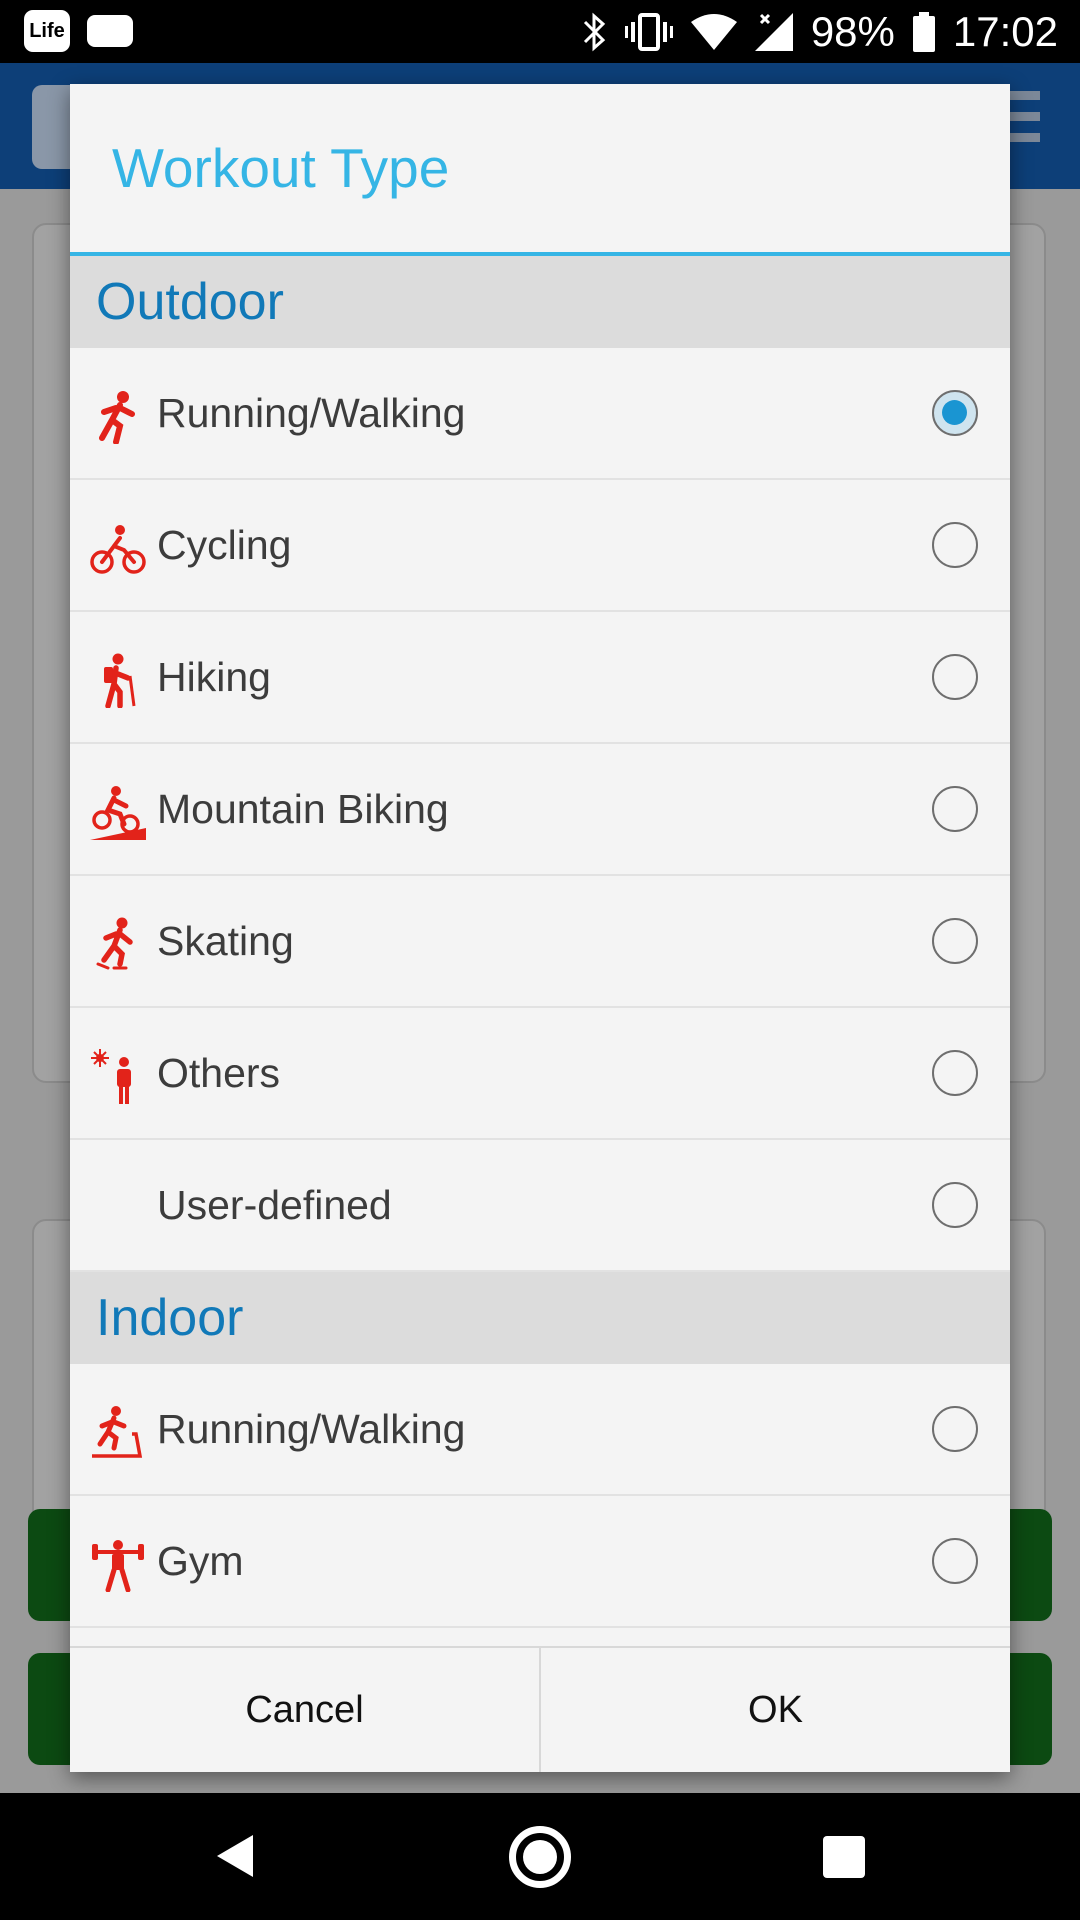 The height and width of the screenshot is (1920, 1080). What do you see at coordinates (274, 1204) in the screenshot?
I see `item-label: User-defined` at bounding box center [274, 1204].